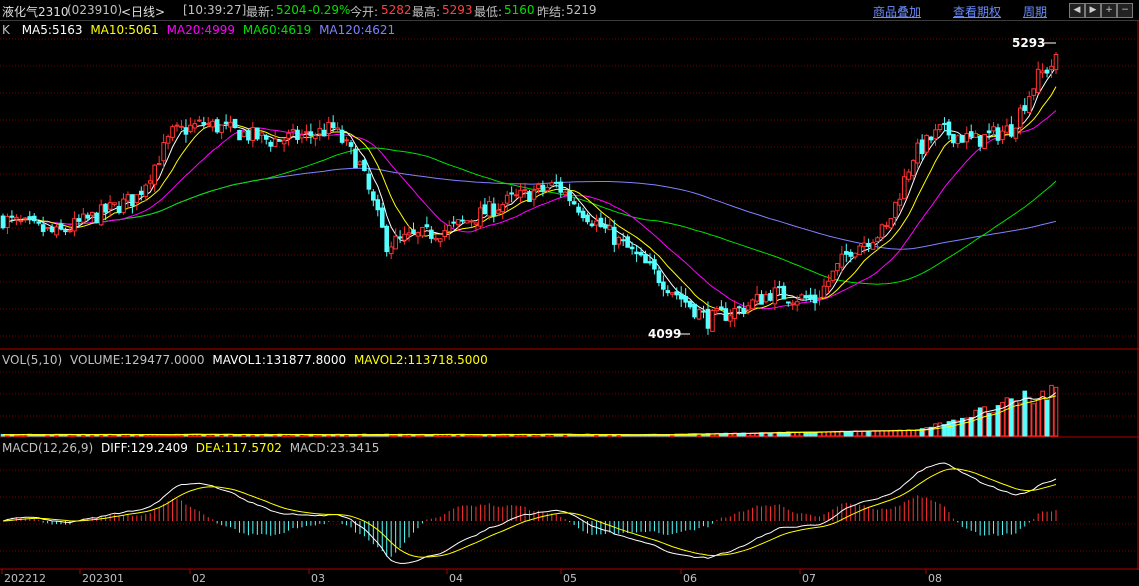 The image size is (1139, 586). I want to click on volume-bars, so click(529, 410).